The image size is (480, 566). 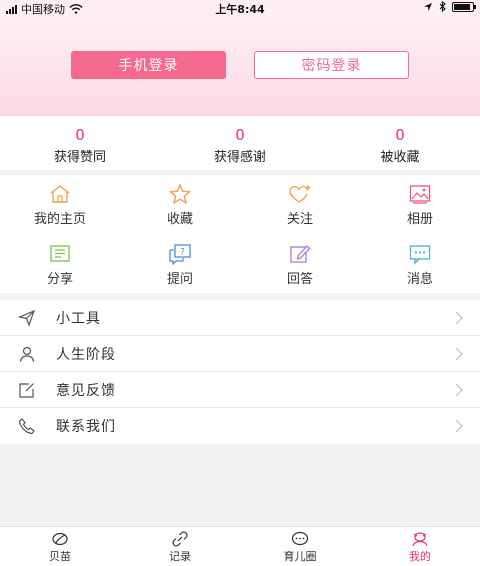 What do you see at coordinates (300, 556) in the screenshot?
I see `tab-label-parenting-circle: 育儿圈` at bounding box center [300, 556].